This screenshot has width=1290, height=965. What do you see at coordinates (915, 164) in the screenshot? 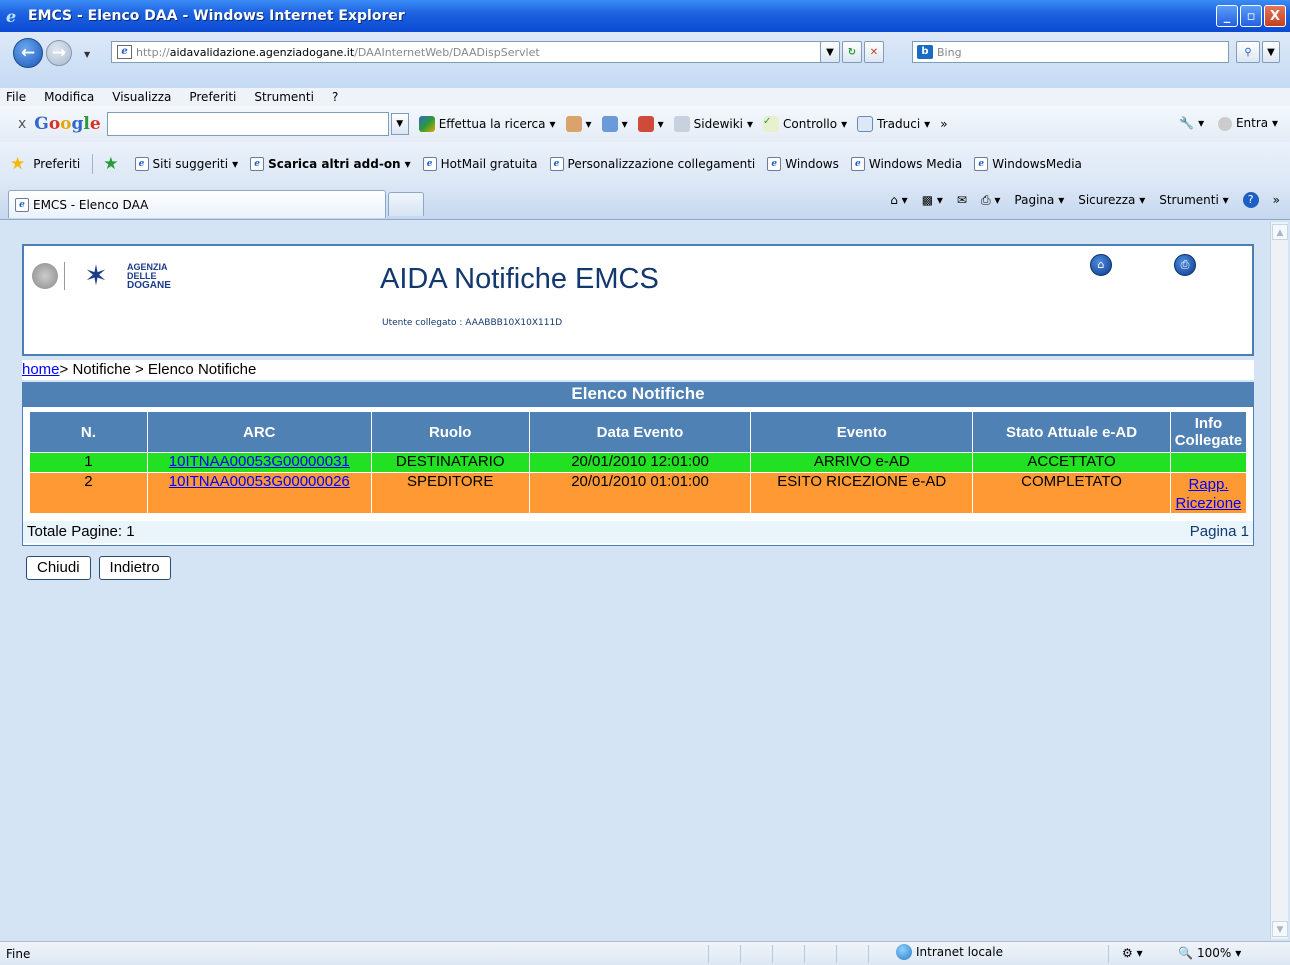
I see `fav-label: Windows Media` at bounding box center [915, 164].